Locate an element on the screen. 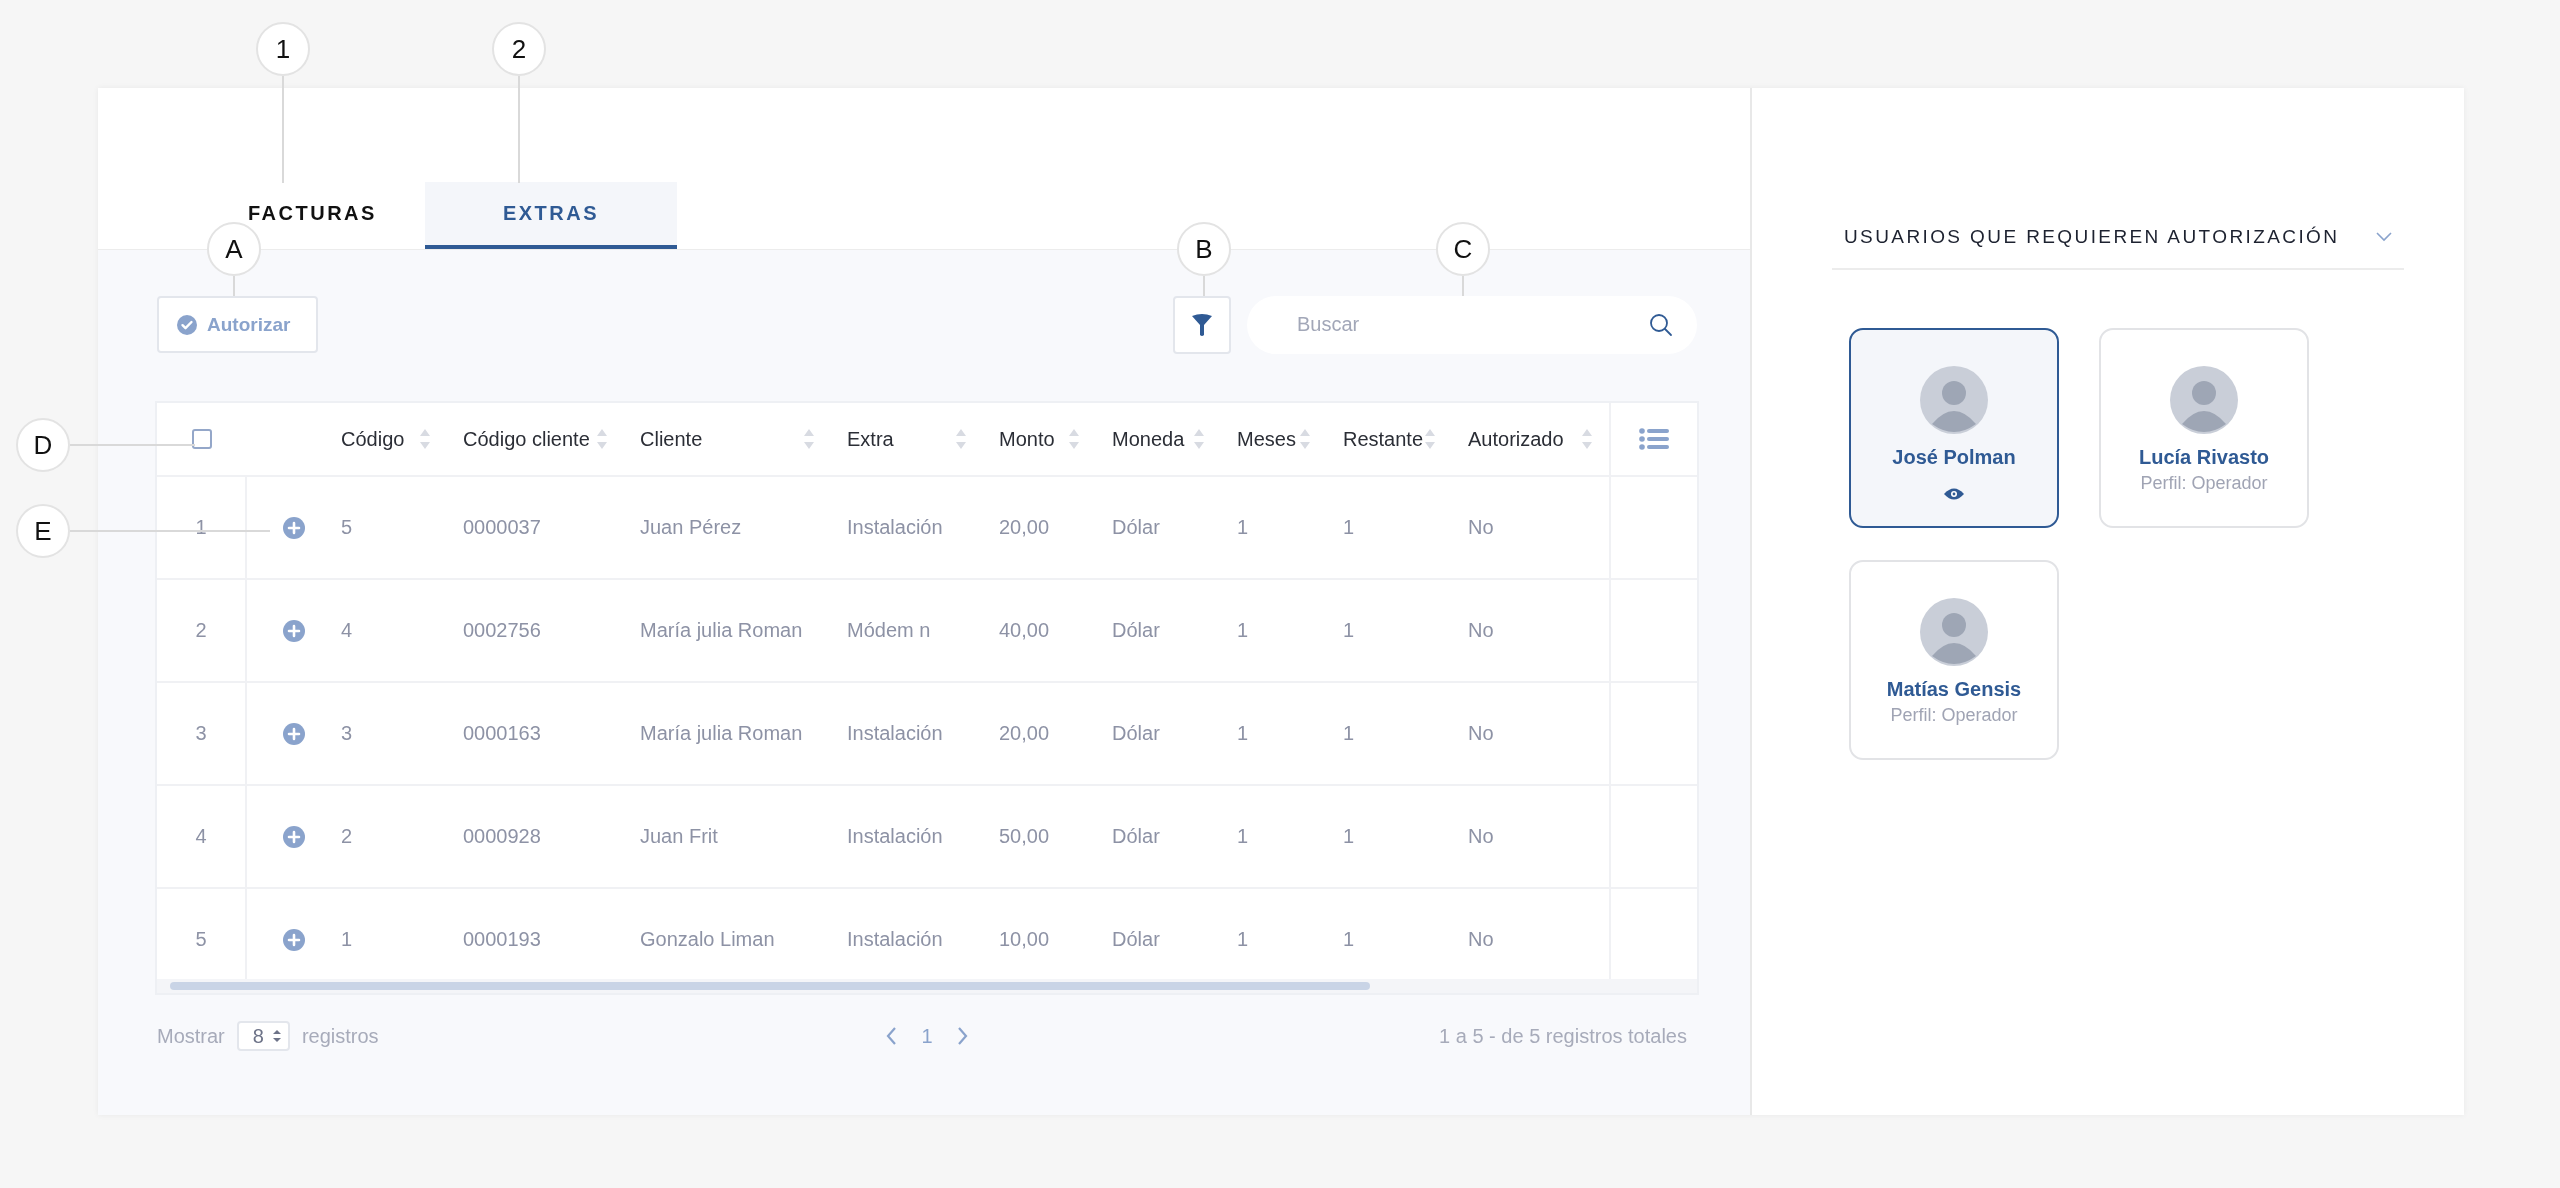 The width and height of the screenshot is (2560, 1188). eye-icon is located at coordinates (1954, 494).